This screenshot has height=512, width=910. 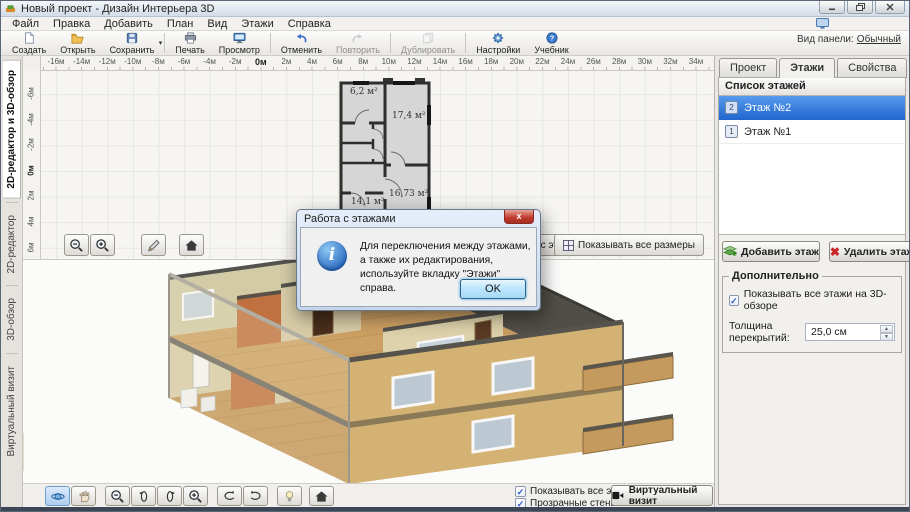 I want to click on tutorial-button: ? Учебник, so click(x=551, y=43).